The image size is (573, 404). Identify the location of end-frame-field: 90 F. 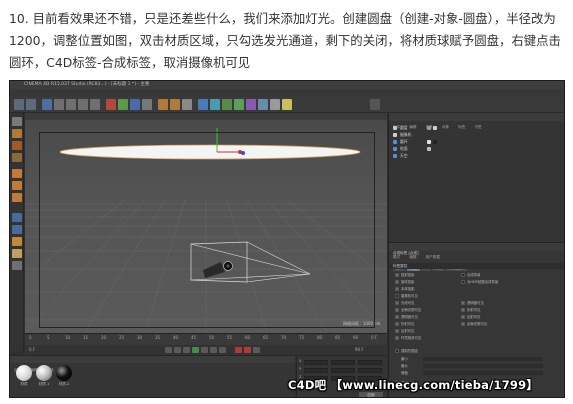
(359, 350).